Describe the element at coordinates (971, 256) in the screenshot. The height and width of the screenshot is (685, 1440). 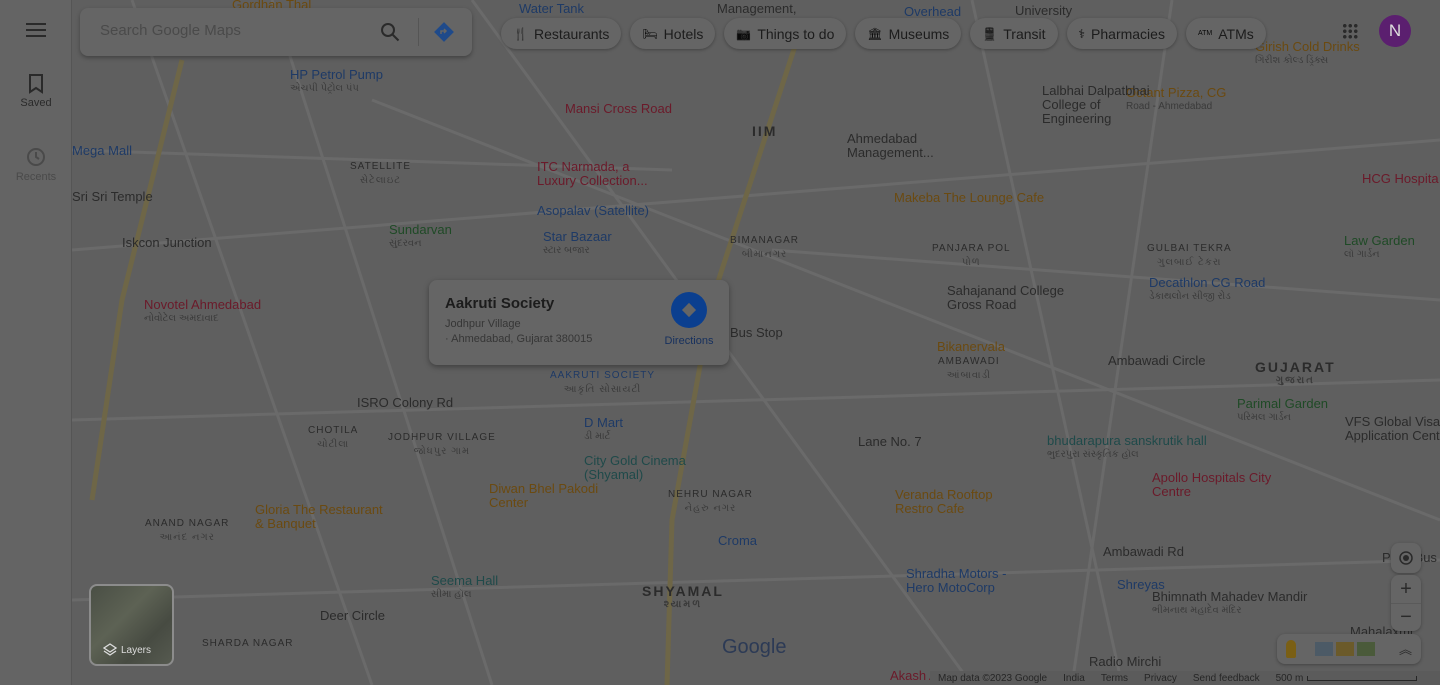
I see `map-label: PANJARA POL પોળ` at that location.